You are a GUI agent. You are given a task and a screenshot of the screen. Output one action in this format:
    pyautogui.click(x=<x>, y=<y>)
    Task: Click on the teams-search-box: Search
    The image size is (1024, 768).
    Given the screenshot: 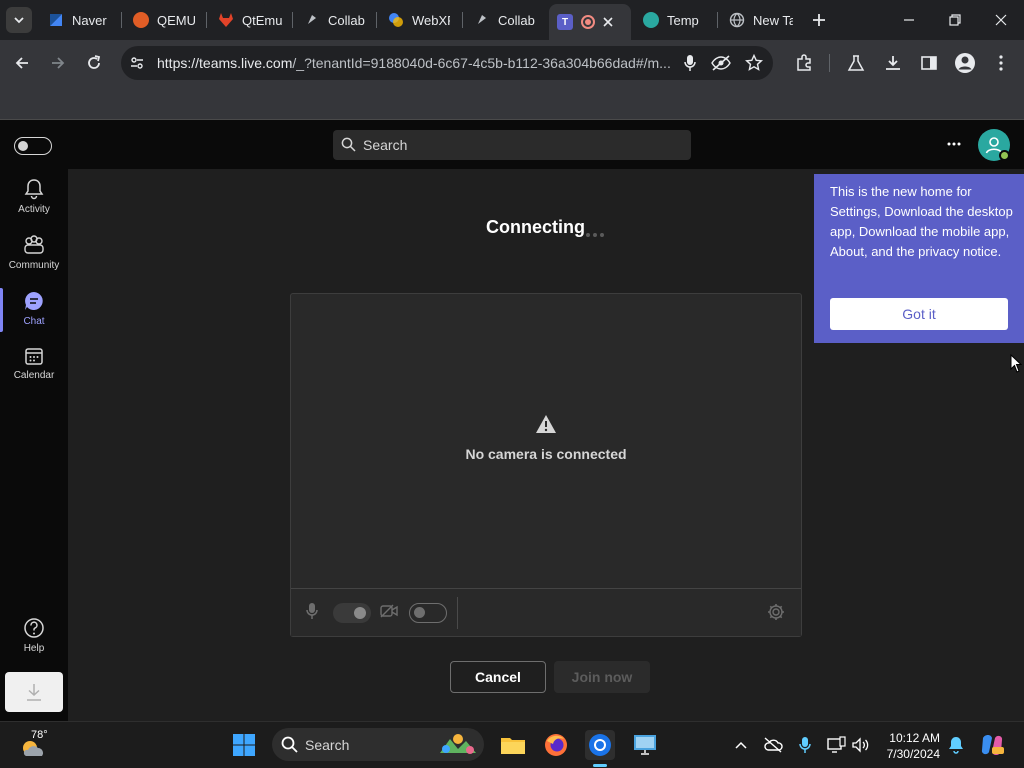 What is the action you would take?
    pyautogui.click(x=512, y=145)
    